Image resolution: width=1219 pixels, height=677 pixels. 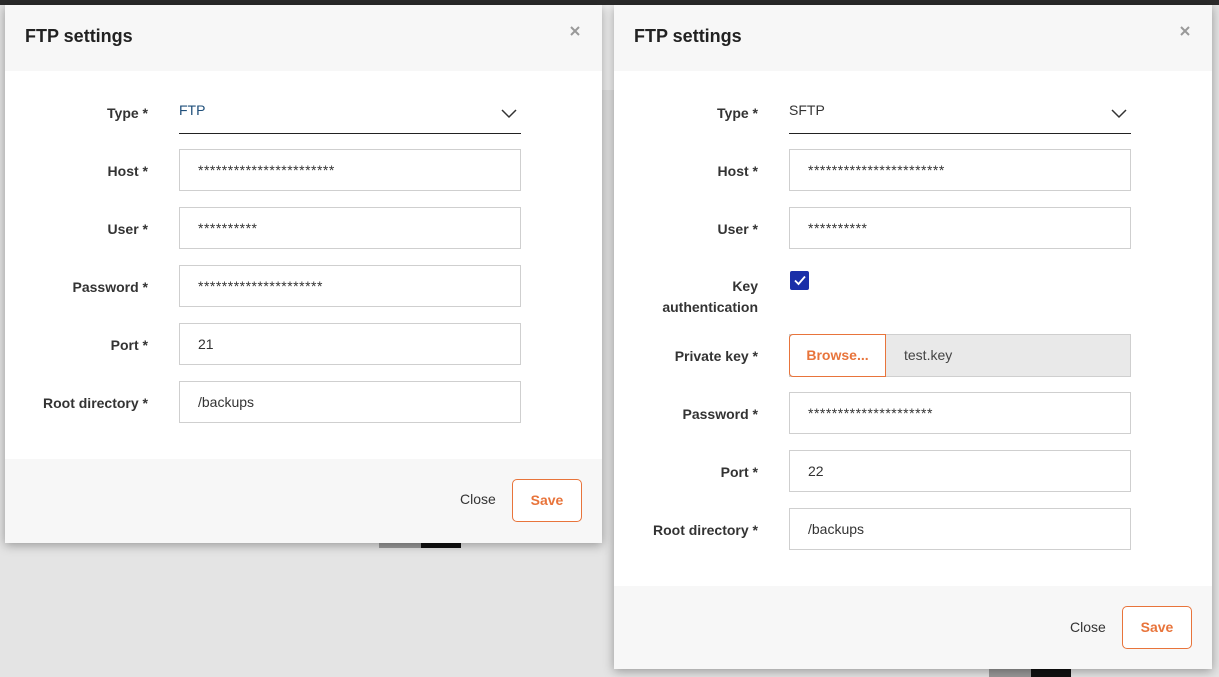 What do you see at coordinates (192, 110) in the screenshot?
I see `type-select-value: FTP` at bounding box center [192, 110].